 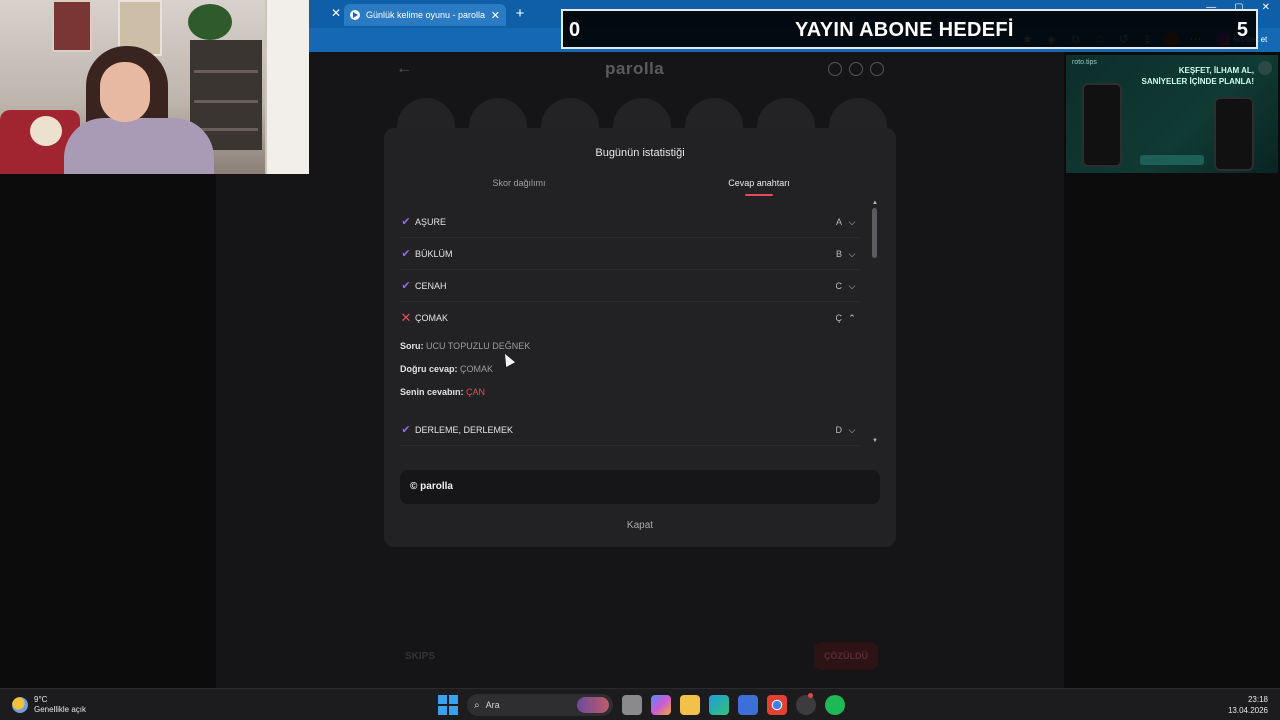 What do you see at coordinates (719, 705) in the screenshot?
I see `edge-icon` at bounding box center [719, 705].